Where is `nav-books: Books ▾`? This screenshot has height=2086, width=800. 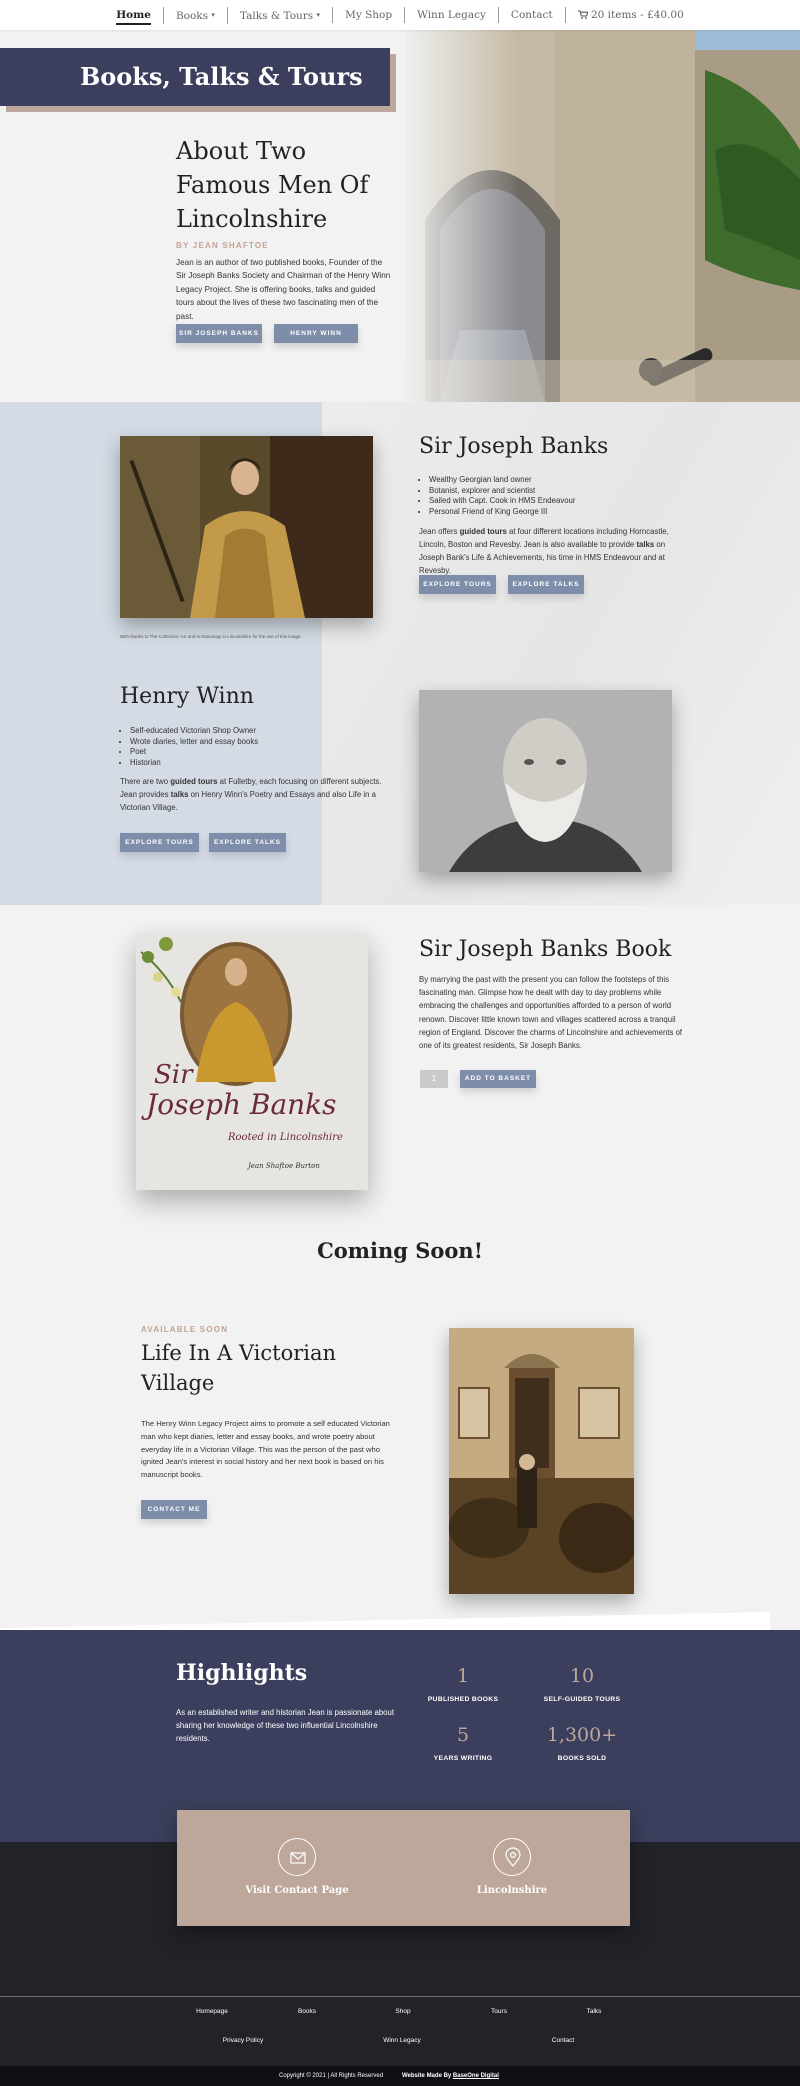
nav-books: Books ▾ is located at coordinates (194, 15).